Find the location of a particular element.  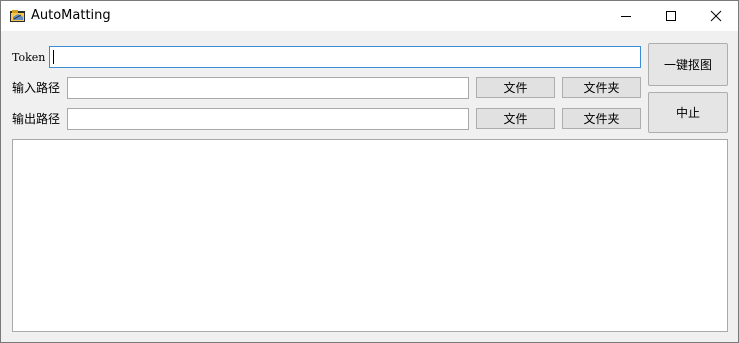

maximize-button is located at coordinates (671, 16).